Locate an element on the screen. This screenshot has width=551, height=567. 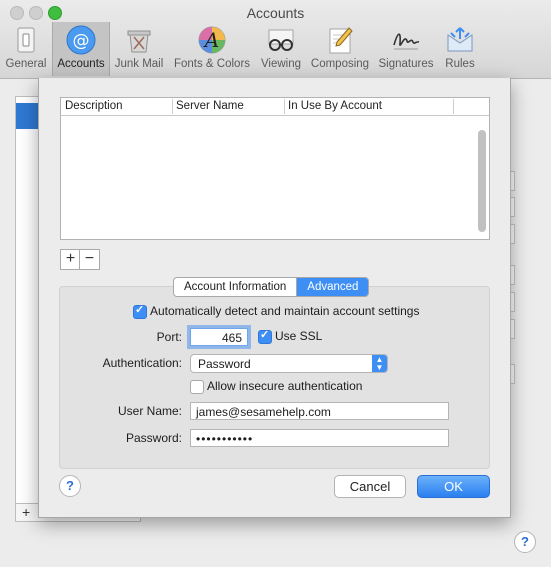
authentication-label: Authentication: is located at coordinates (142, 363).